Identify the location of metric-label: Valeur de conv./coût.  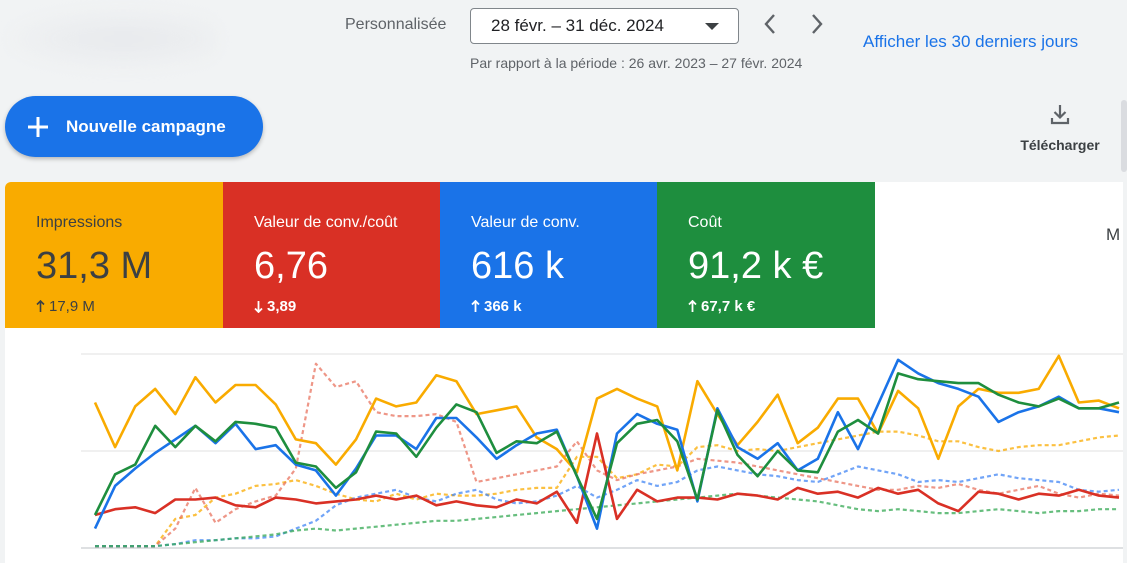
(326, 222).